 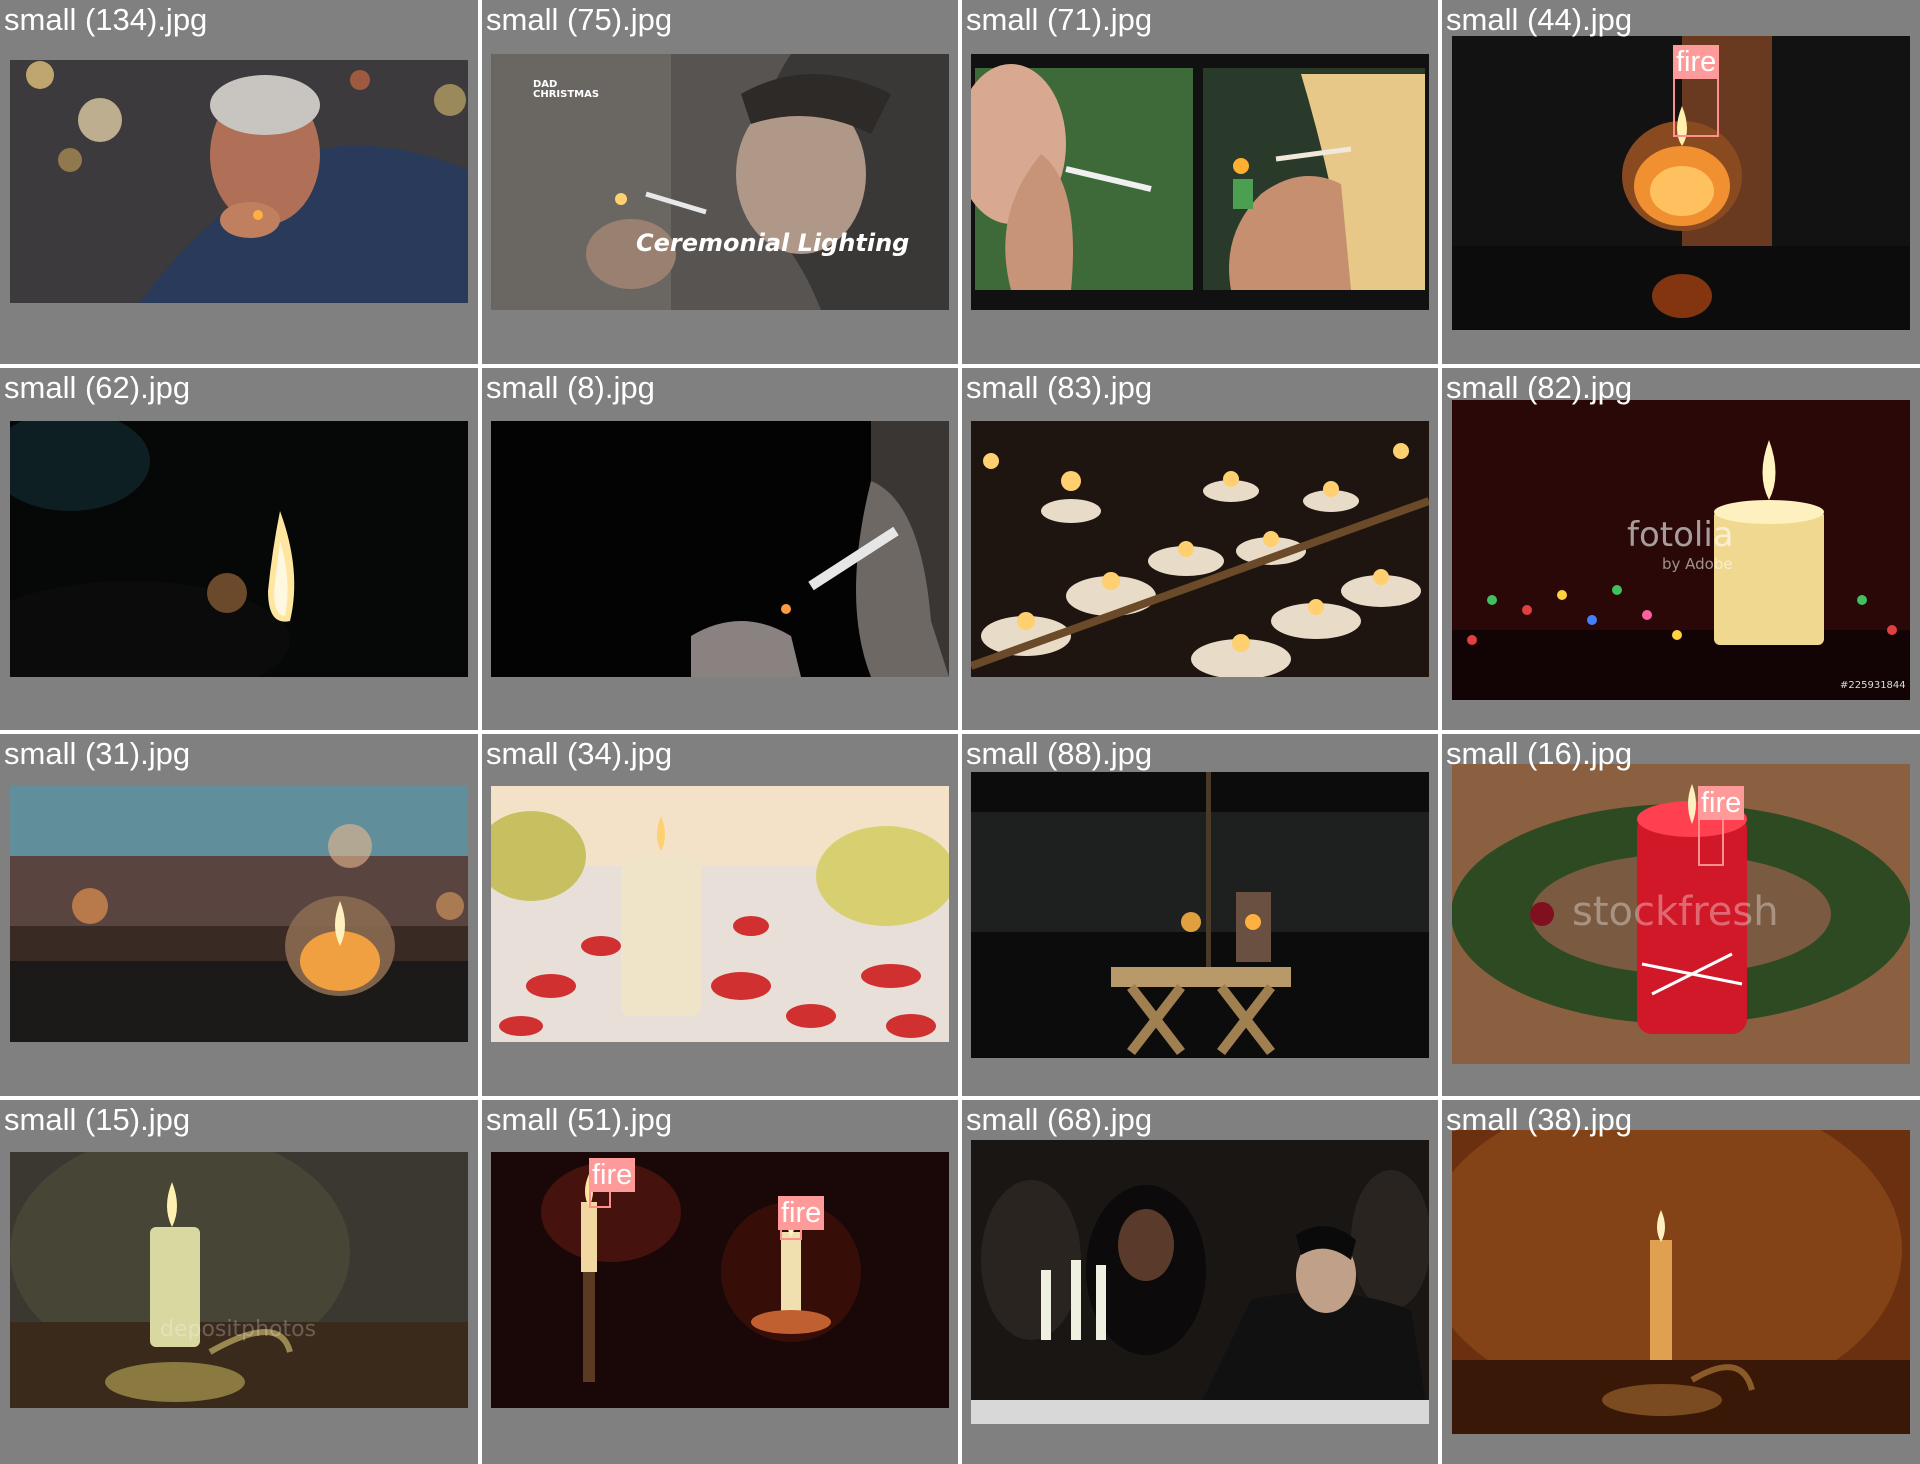 I want to click on channel-logo: DAD CHRISTMAS, so click(x=566, y=89).